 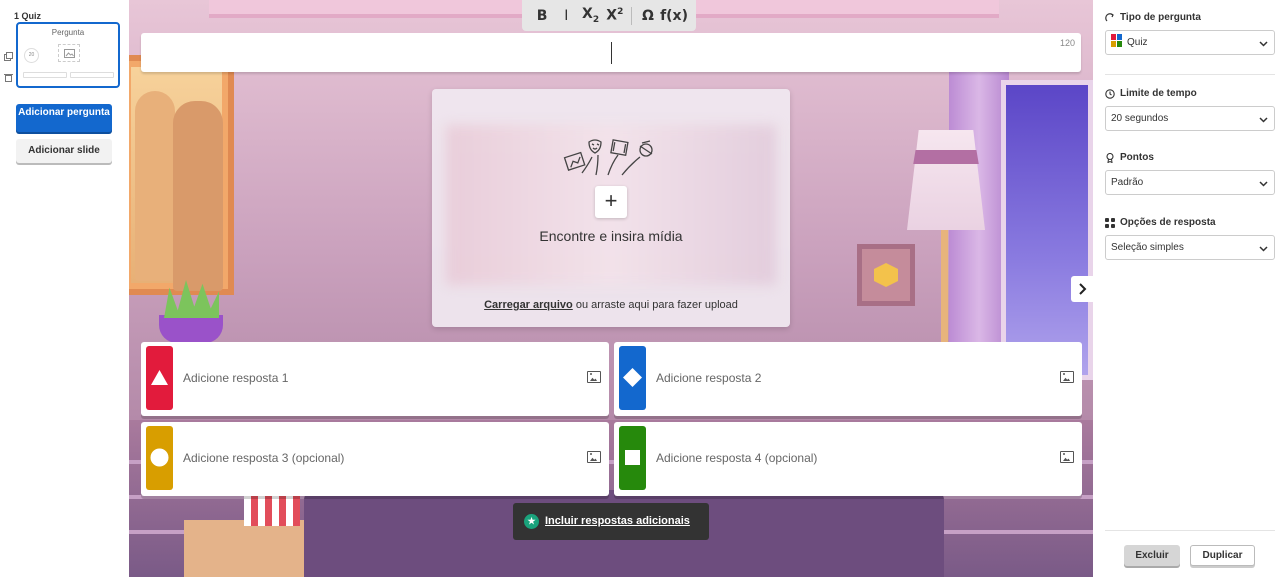 What do you see at coordinates (848, 459) in the screenshot?
I see `answer-4-field: Adicione resposta 4 (opcional)` at bounding box center [848, 459].